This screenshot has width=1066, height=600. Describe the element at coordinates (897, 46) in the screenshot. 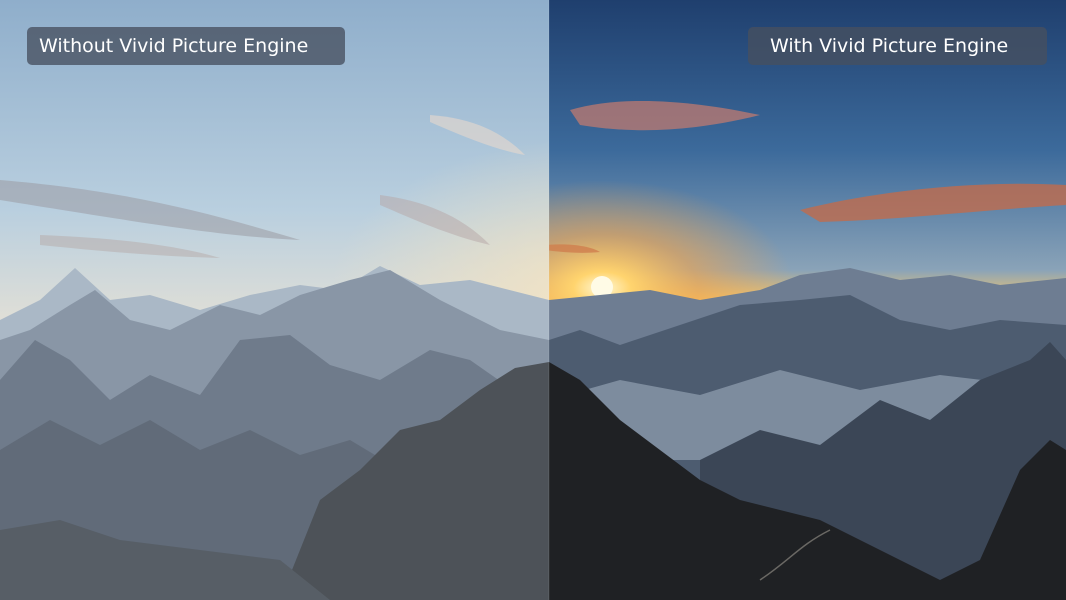

I see `with-engine-label: With Vivid Picture Engine` at that location.